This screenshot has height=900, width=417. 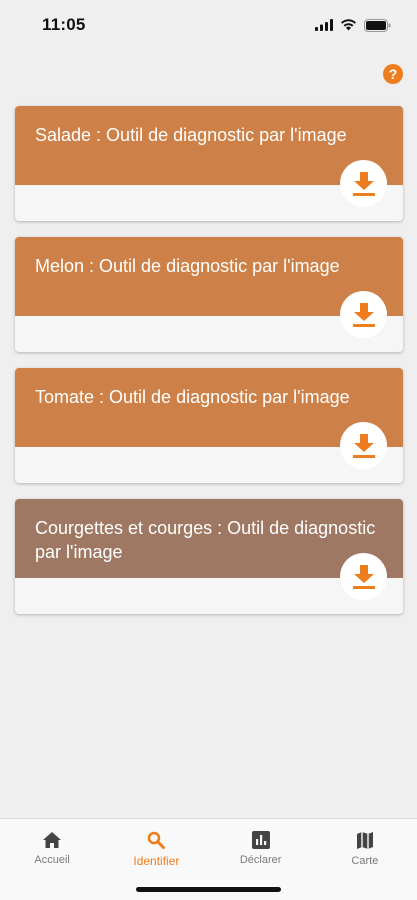 I want to click on signal-icon, so click(x=324, y=25).